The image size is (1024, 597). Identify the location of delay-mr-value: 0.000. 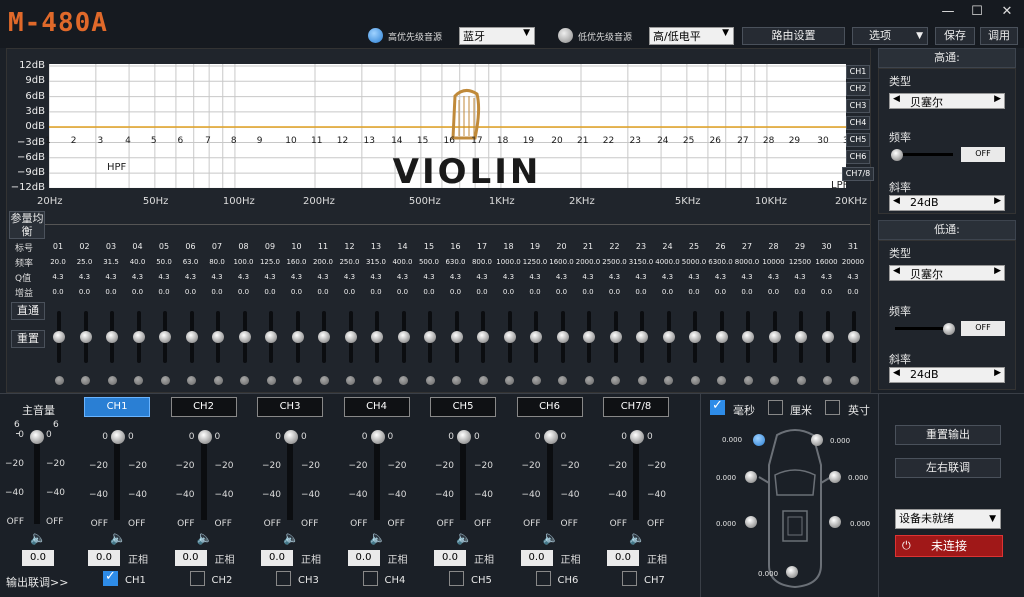
(858, 478).